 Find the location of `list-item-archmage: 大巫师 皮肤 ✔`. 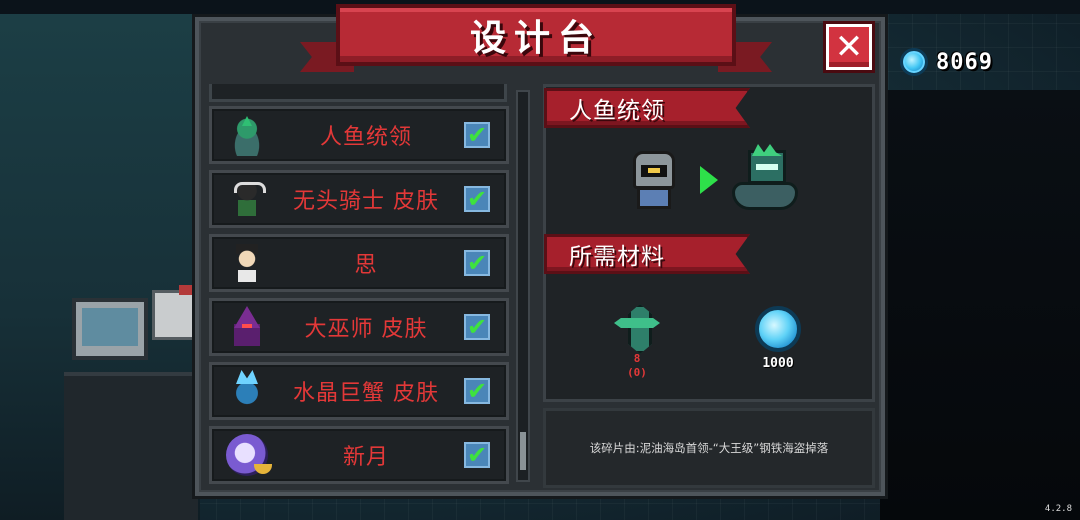

list-item-archmage: 大巫师 皮肤 ✔ is located at coordinates (359, 327).